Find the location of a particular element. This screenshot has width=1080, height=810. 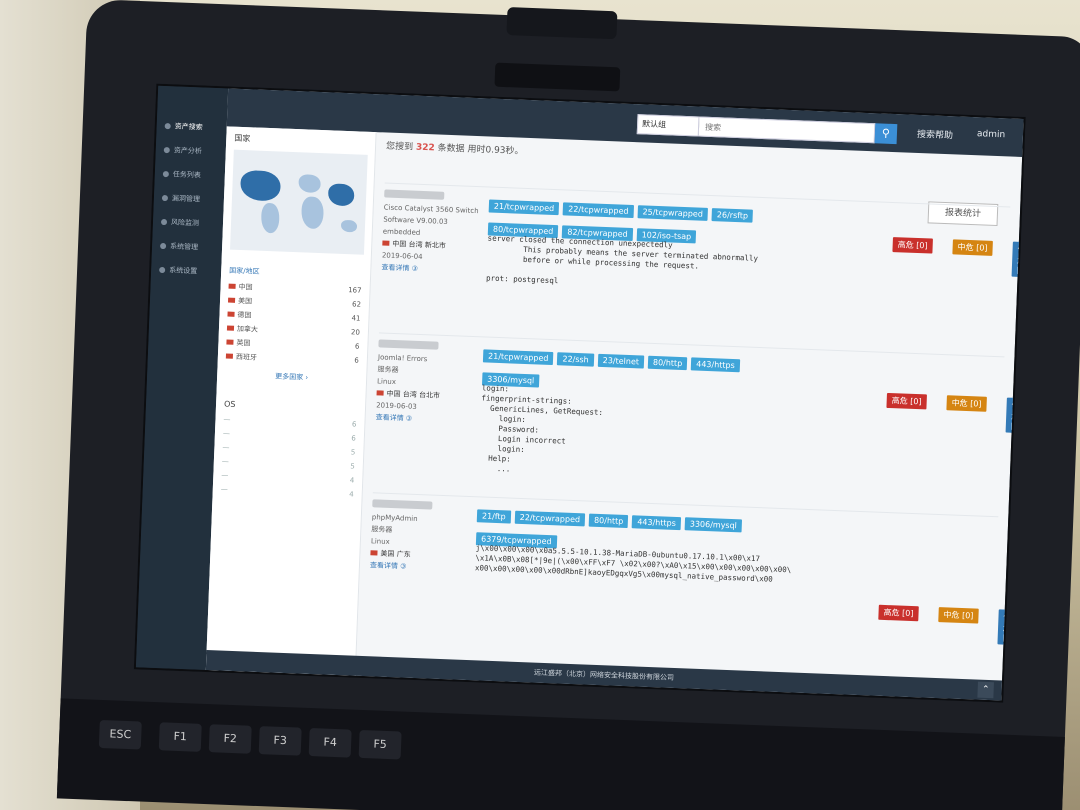

sidebar-item-monitor: 风险监测 is located at coordinates (188, 223).